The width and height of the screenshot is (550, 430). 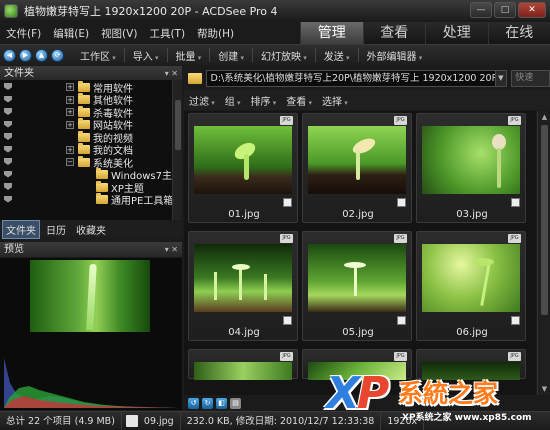 What do you see at coordinates (544, 220) in the screenshot?
I see `scroll-thumb` at bounding box center [544, 220].